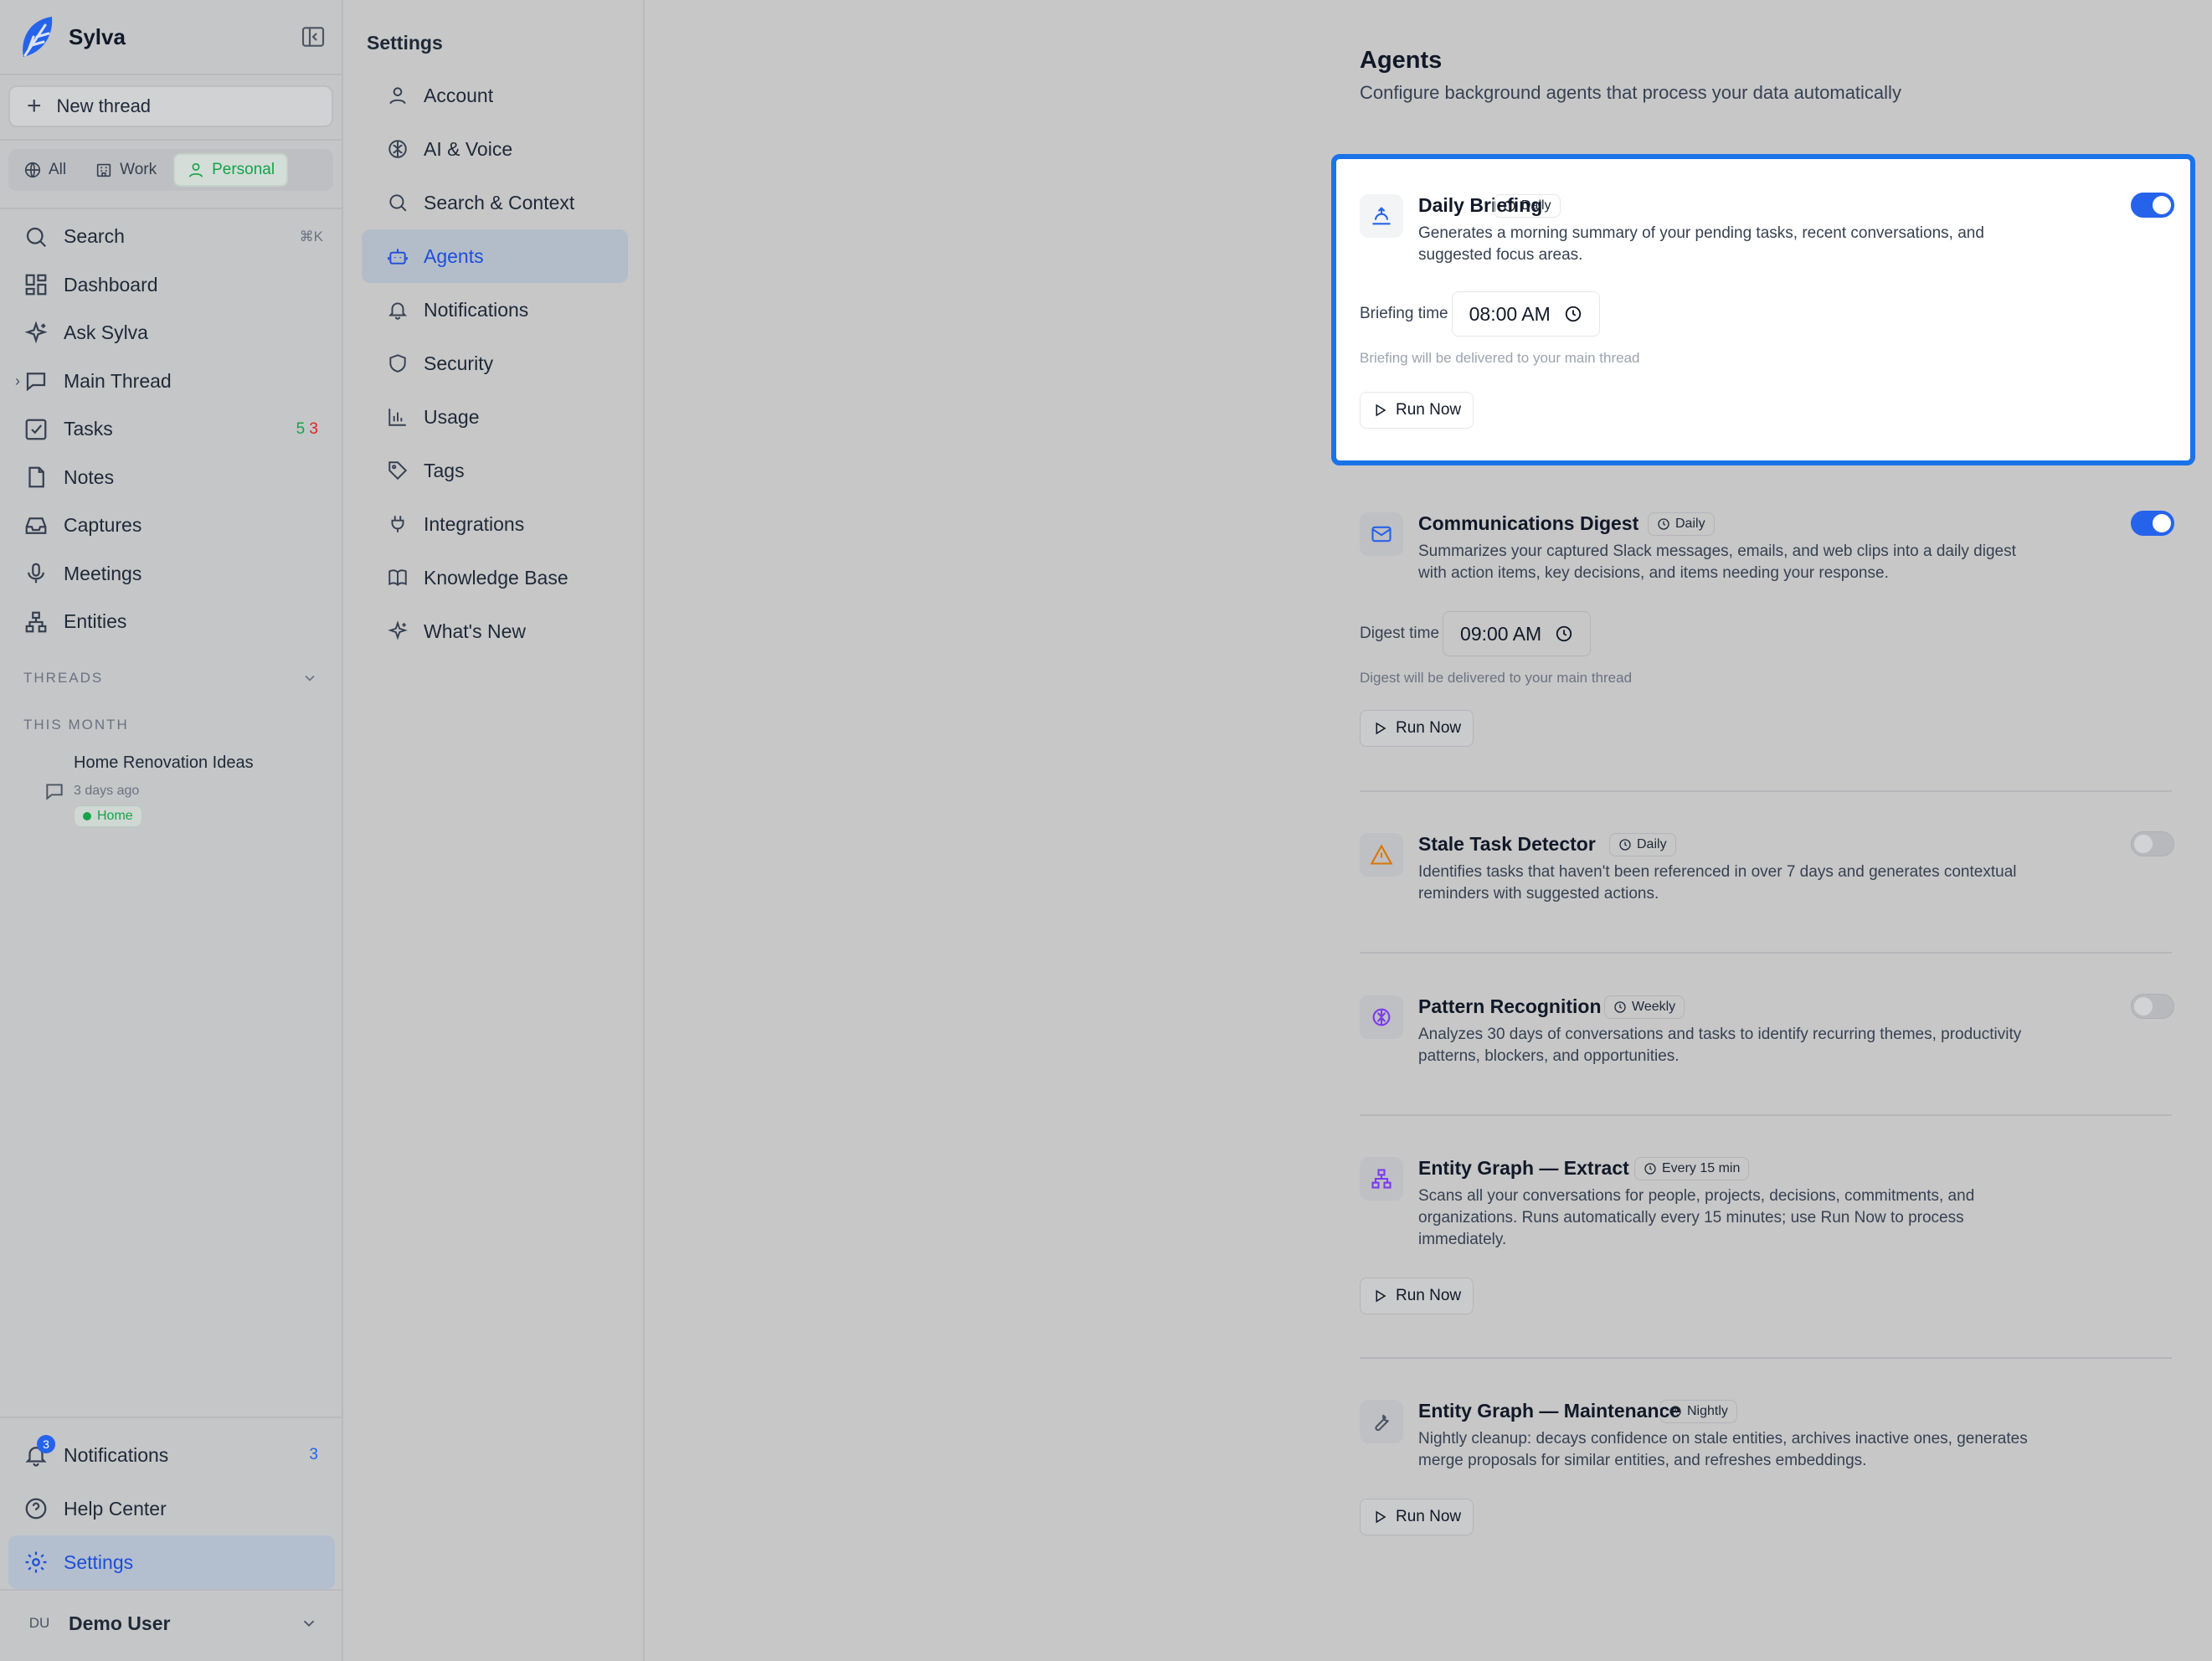 This screenshot has height=1661, width=2212. I want to click on sidebar-item-entities: Entities, so click(171, 622).